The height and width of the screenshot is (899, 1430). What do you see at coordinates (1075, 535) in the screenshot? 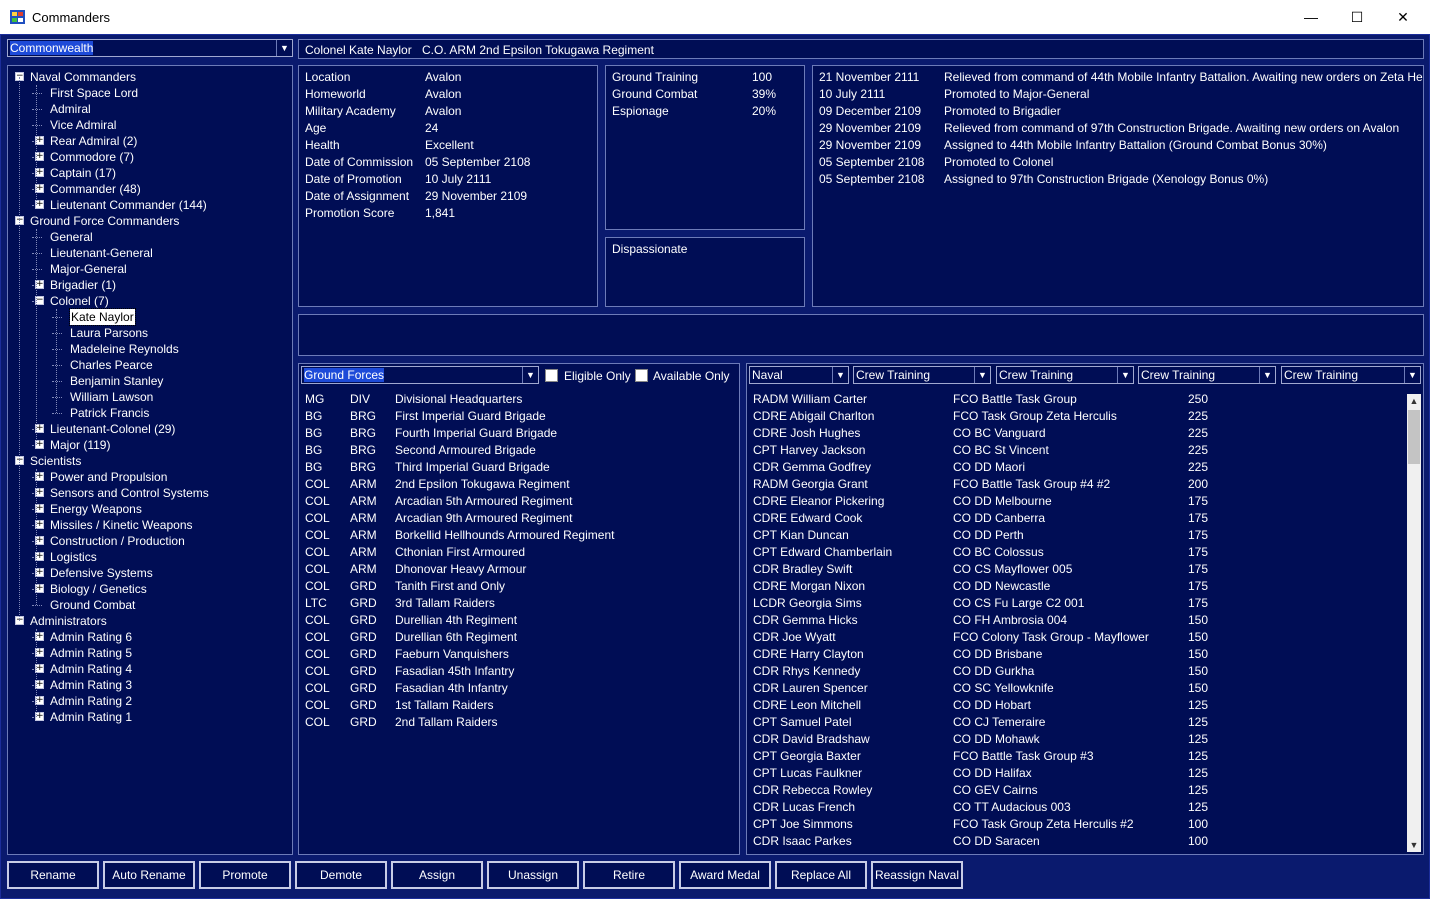
I see `naval-officer-row: CPT Kian Duncan CO DD Perth 175` at bounding box center [1075, 535].